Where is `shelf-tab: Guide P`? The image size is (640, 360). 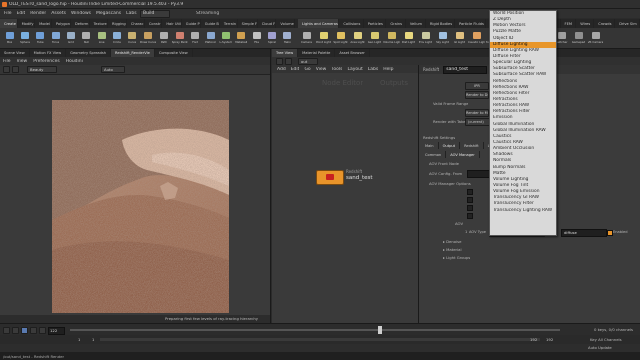 shelf-tab: Guide P is located at coordinates (191, 23).